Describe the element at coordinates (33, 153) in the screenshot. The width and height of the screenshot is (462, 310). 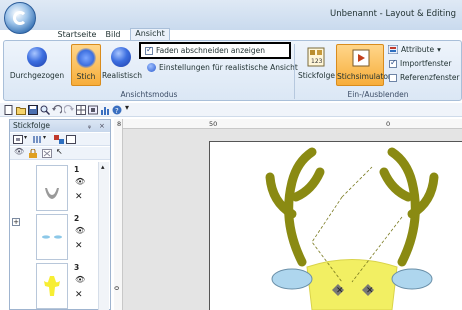
I see `lock-icon` at that location.